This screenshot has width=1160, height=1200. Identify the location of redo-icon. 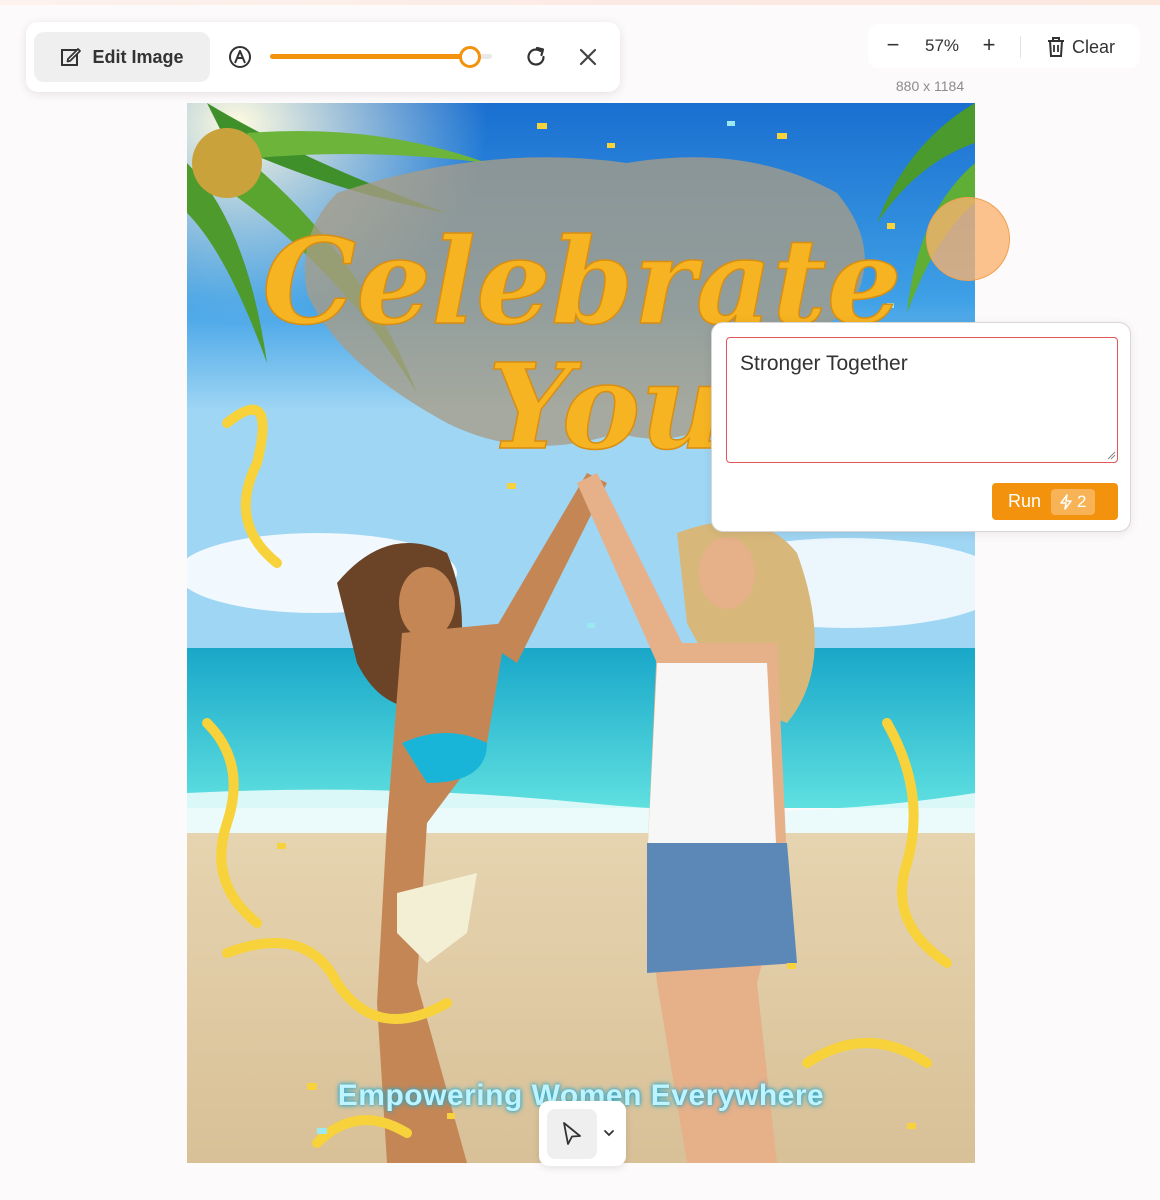
(536, 57).